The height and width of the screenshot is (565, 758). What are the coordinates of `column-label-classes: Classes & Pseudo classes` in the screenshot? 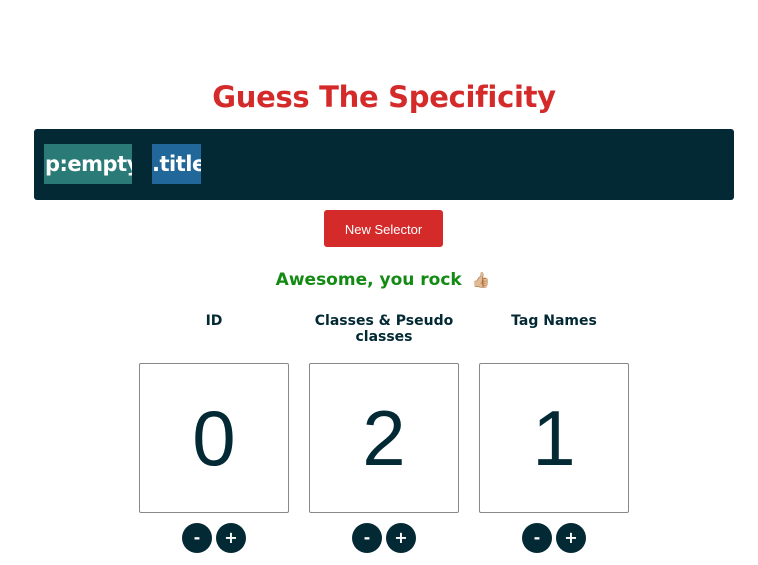 It's located at (384, 329).